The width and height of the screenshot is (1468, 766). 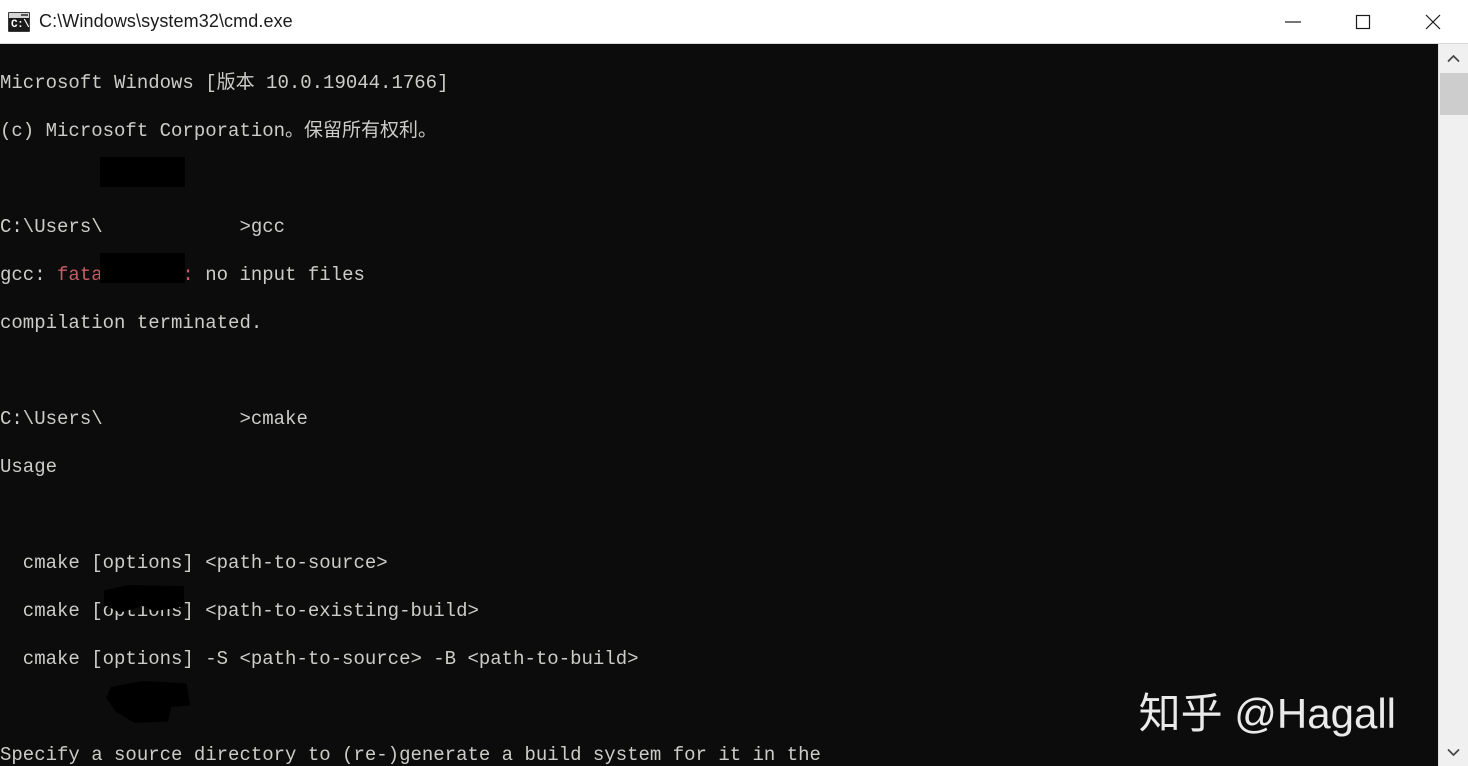 I want to click on prompt-path-gcc: C:\Users\, so click(x=51, y=227).